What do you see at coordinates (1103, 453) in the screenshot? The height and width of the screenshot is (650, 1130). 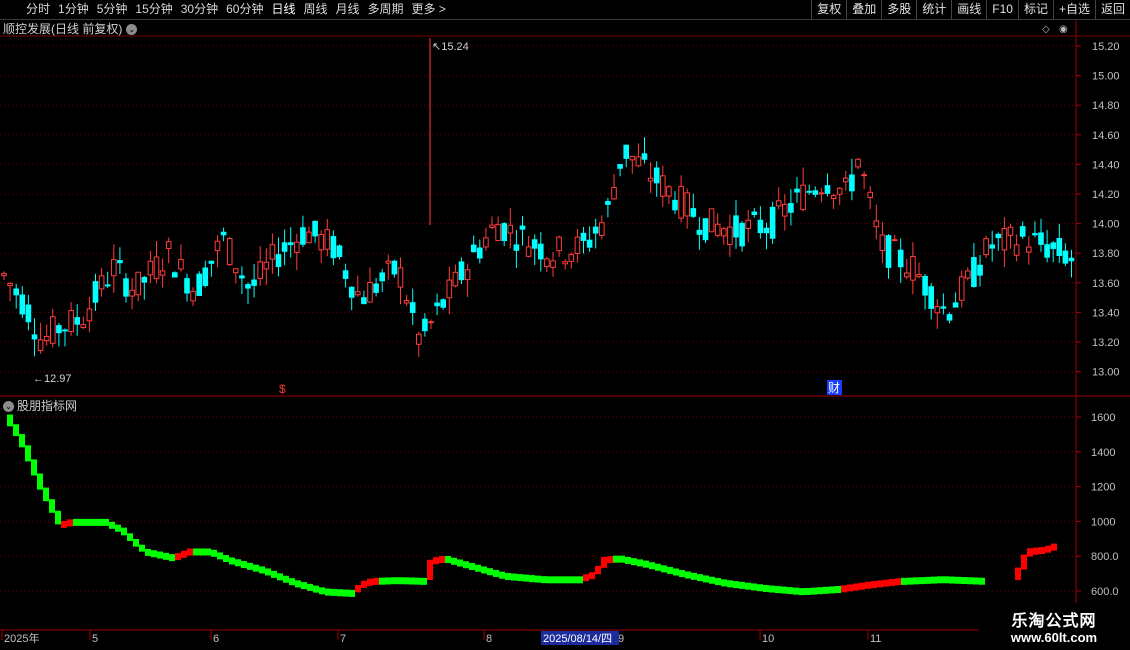 I see `y-tick-label: 1400` at bounding box center [1103, 453].